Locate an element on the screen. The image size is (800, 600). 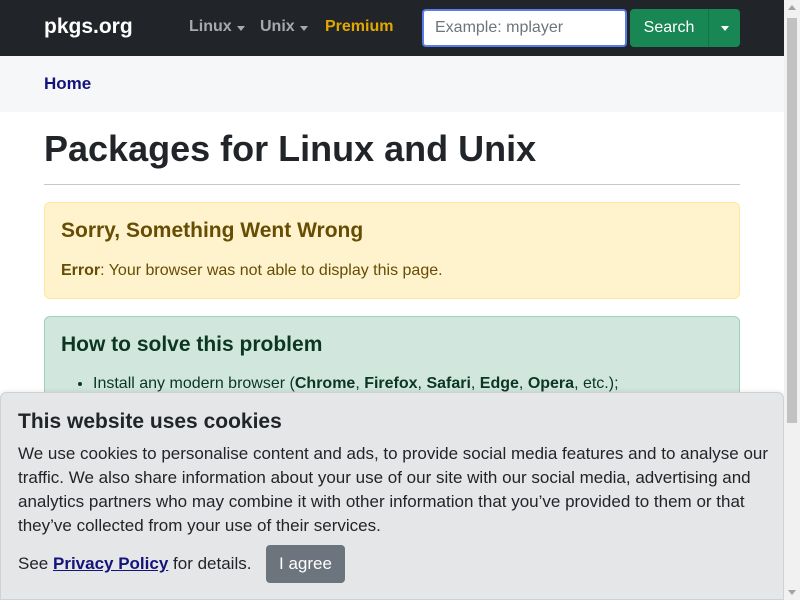
nav-linux-dropdown: Linux is located at coordinates (217, 27).